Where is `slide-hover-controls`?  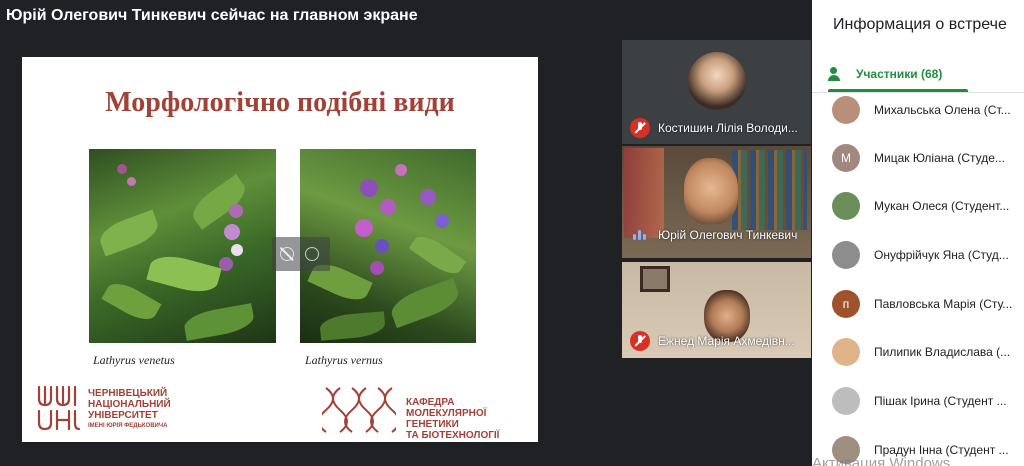 slide-hover-controls is located at coordinates (301, 254).